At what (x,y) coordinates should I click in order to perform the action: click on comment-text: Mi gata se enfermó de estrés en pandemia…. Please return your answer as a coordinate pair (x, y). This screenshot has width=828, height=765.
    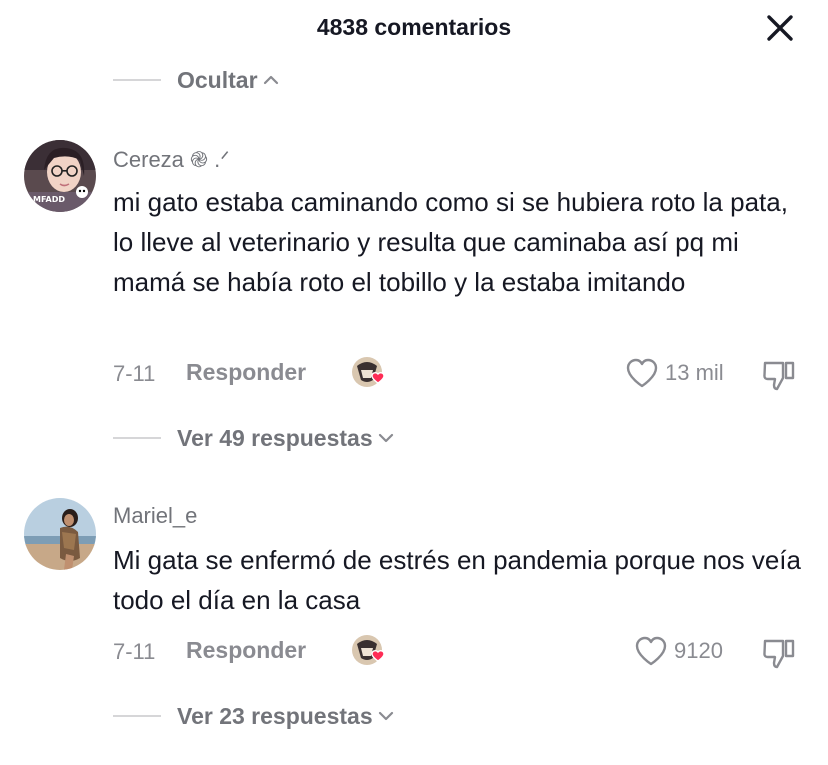
    Looking at the image, I should click on (457, 580).